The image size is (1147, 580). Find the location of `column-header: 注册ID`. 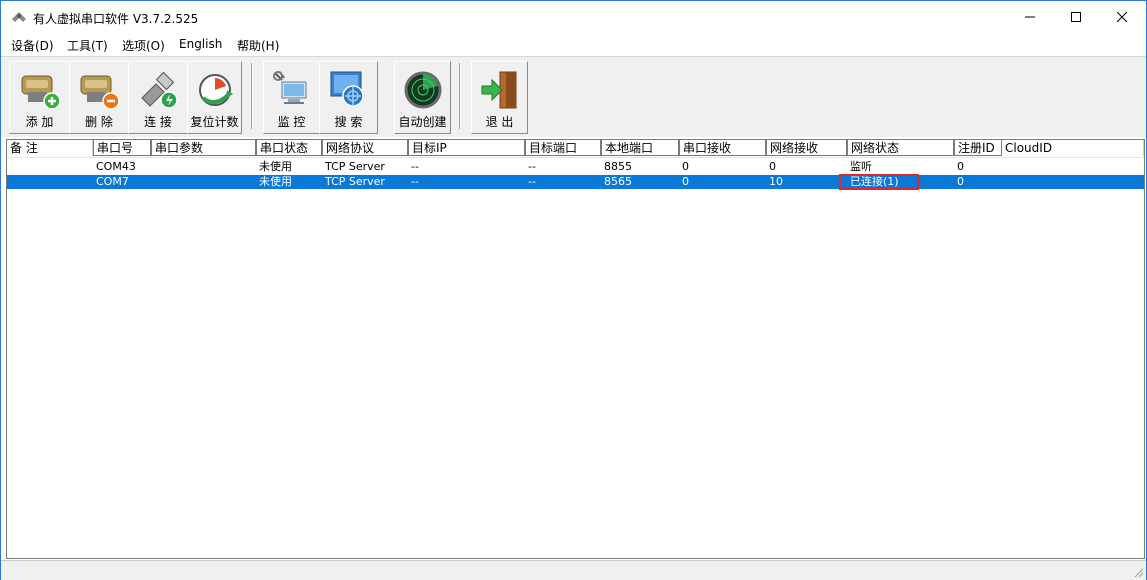

column-header: 注册ID is located at coordinates (978, 148).